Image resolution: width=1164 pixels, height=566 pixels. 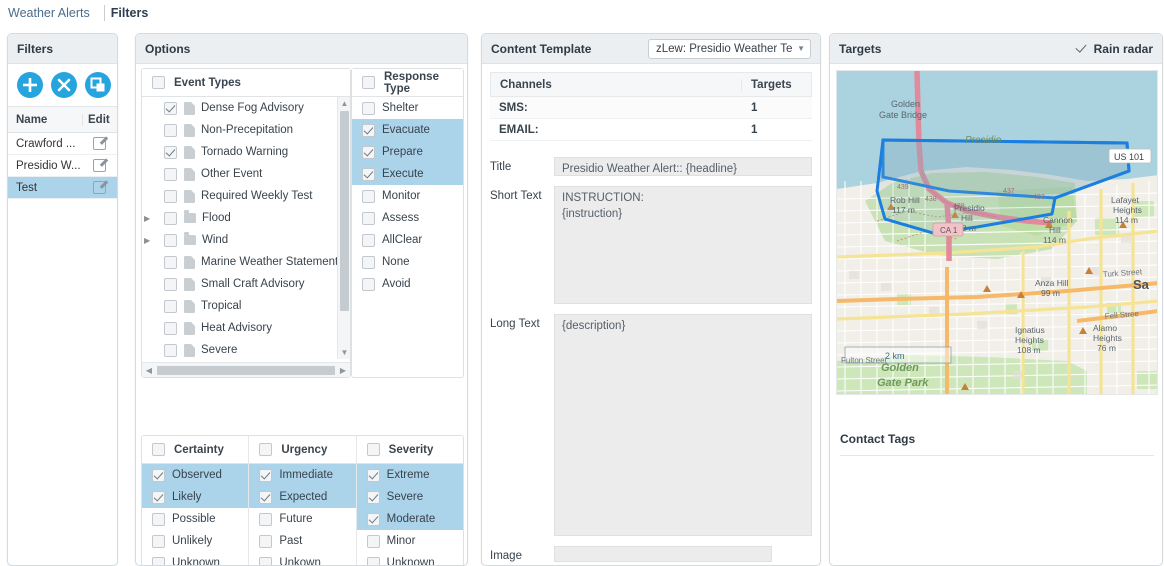 I want to click on certainty-header-checkbox, so click(x=158, y=449).